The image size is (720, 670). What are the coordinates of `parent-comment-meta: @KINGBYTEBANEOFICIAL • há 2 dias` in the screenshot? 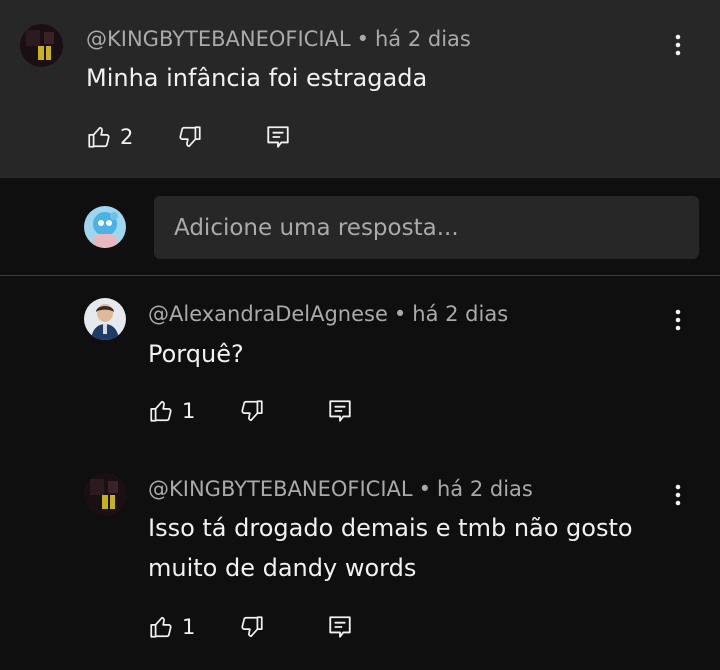 It's located at (278, 39).